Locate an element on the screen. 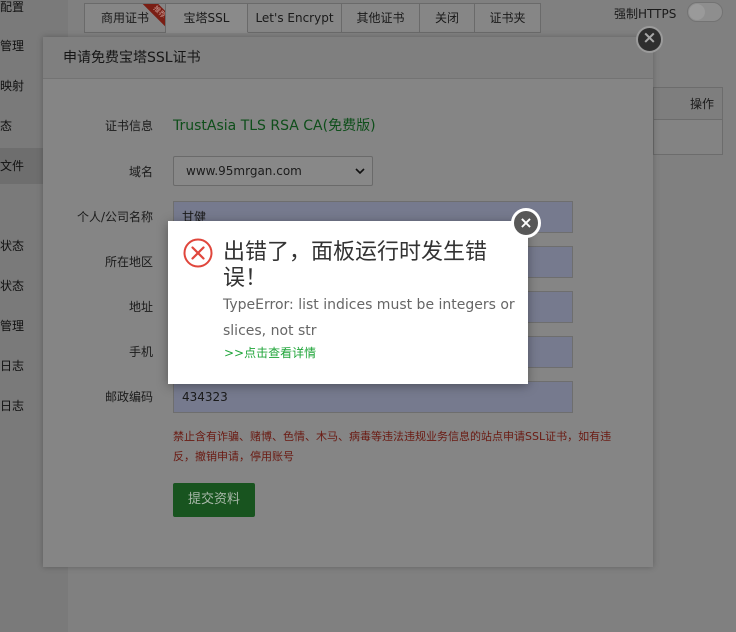 The width and height of the screenshot is (736, 632). tab-other-cert: 其他证书 is located at coordinates (381, 18).